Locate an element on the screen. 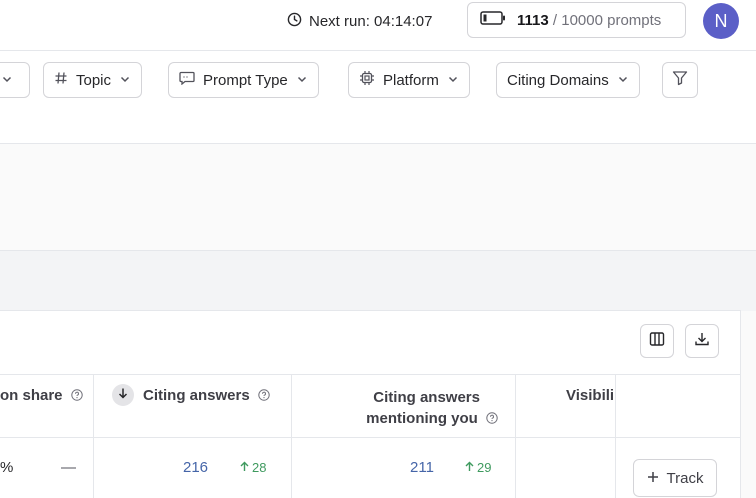 The image size is (756, 498). column-header-visibility: Visibili is located at coordinates (590, 395).